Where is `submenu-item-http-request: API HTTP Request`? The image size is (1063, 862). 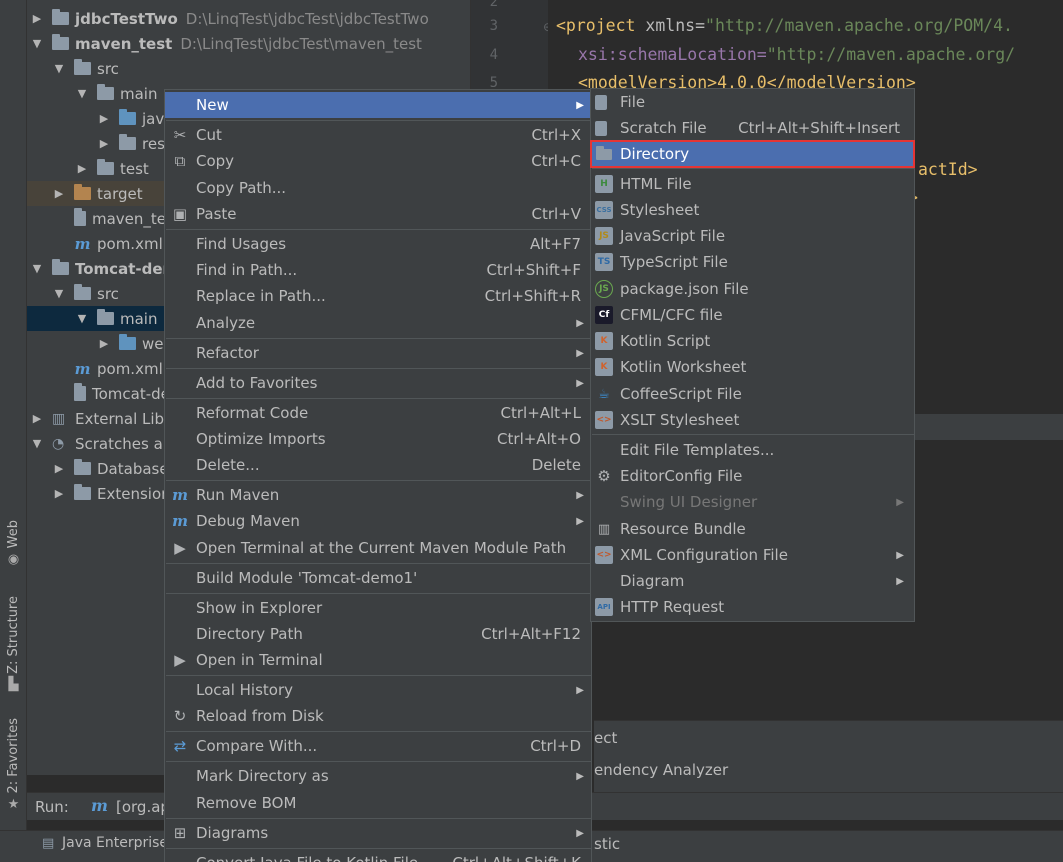
submenu-item-http-request: API HTTP Request is located at coordinates (752, 607).